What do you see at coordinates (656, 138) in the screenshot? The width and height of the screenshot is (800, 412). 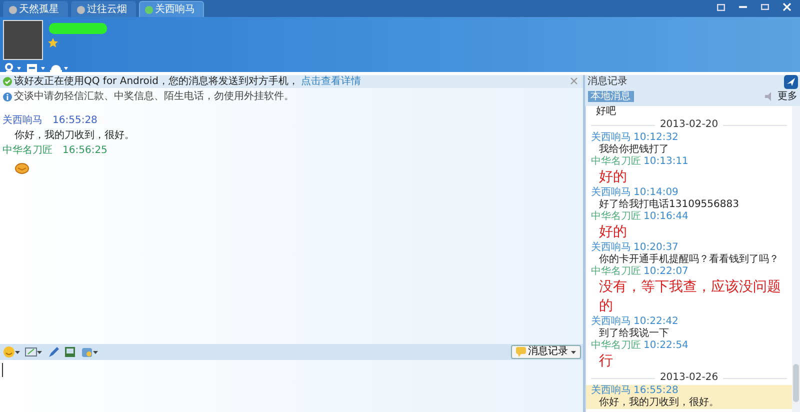 I see `message-time: 10:12:32` at bounding box center [656, 138].